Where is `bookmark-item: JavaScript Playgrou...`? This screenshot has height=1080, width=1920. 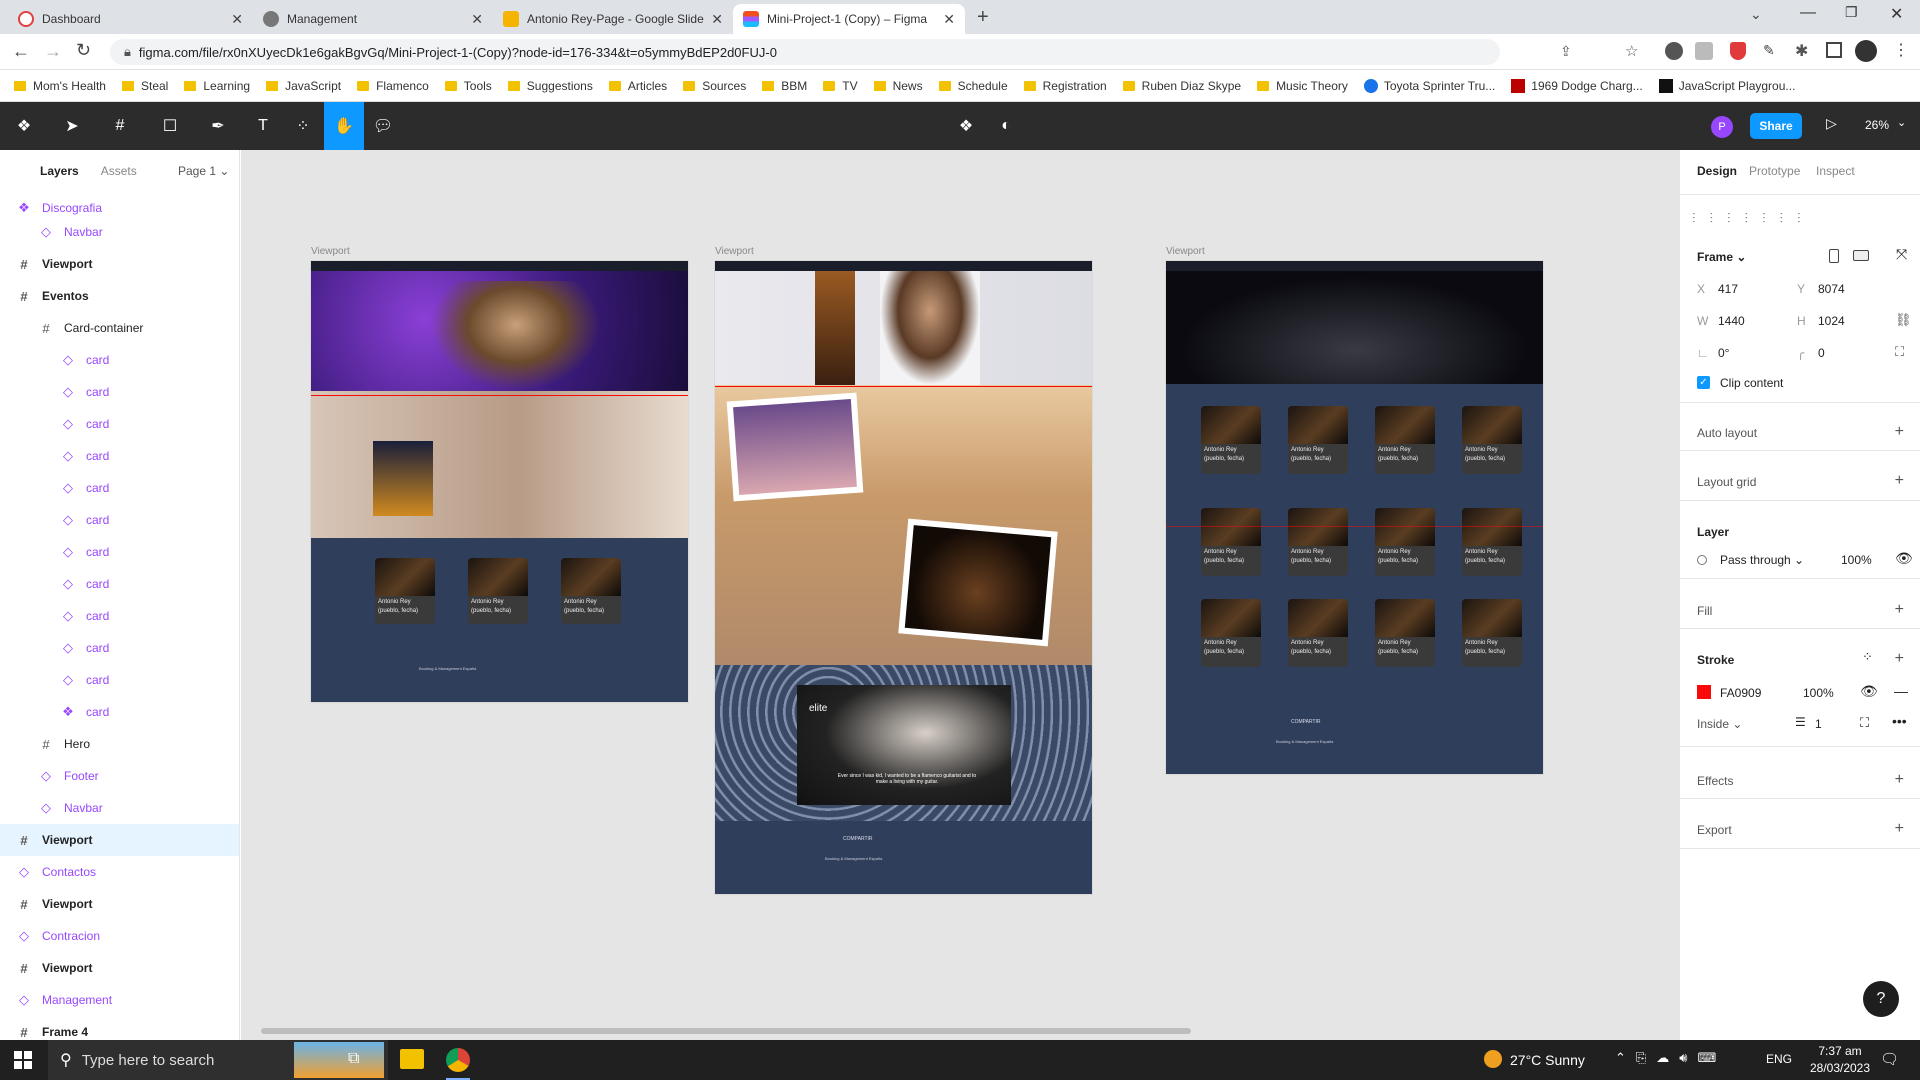 bookmark-item: JavaScript Playgrou... is located at coordinates (1726, 85).